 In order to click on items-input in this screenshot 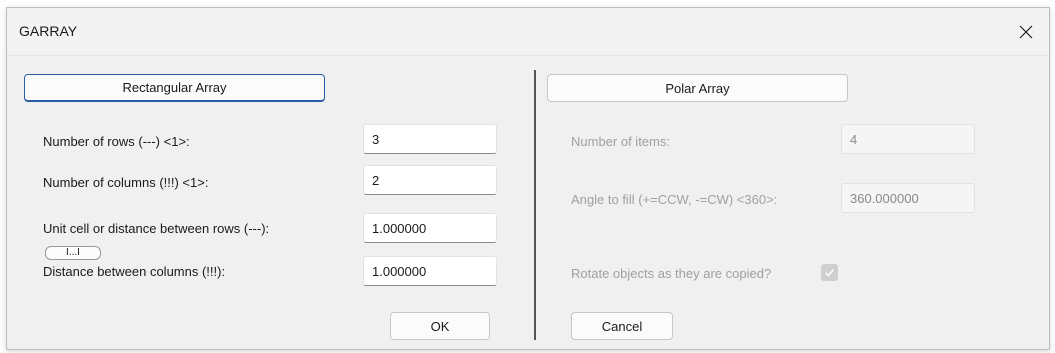, I will do `click(908, 139)`.